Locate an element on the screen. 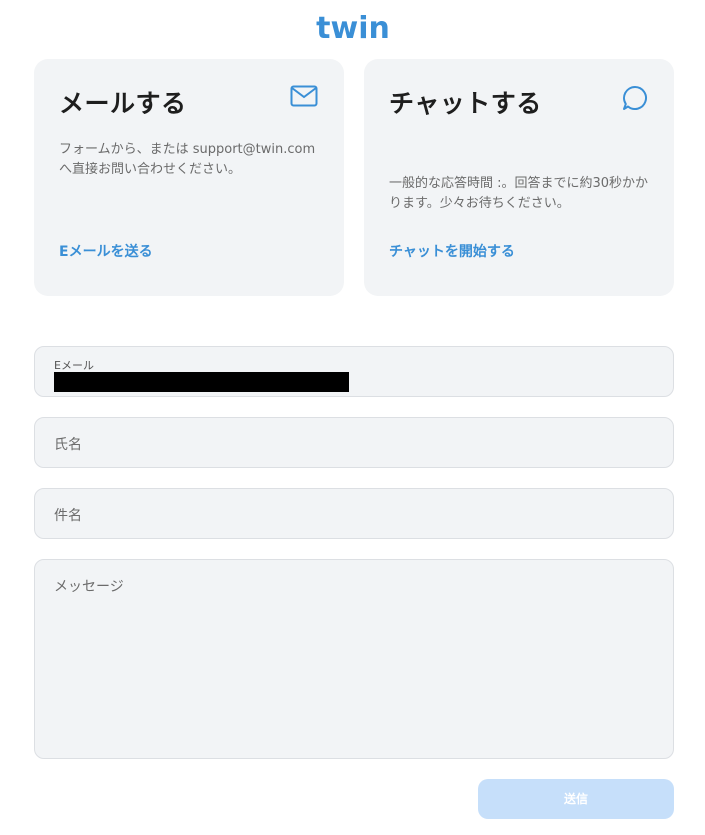 Image resolution: width=705 pixels, height=835 pixels. email-field: Eメール is located at coordinates (354, 371).